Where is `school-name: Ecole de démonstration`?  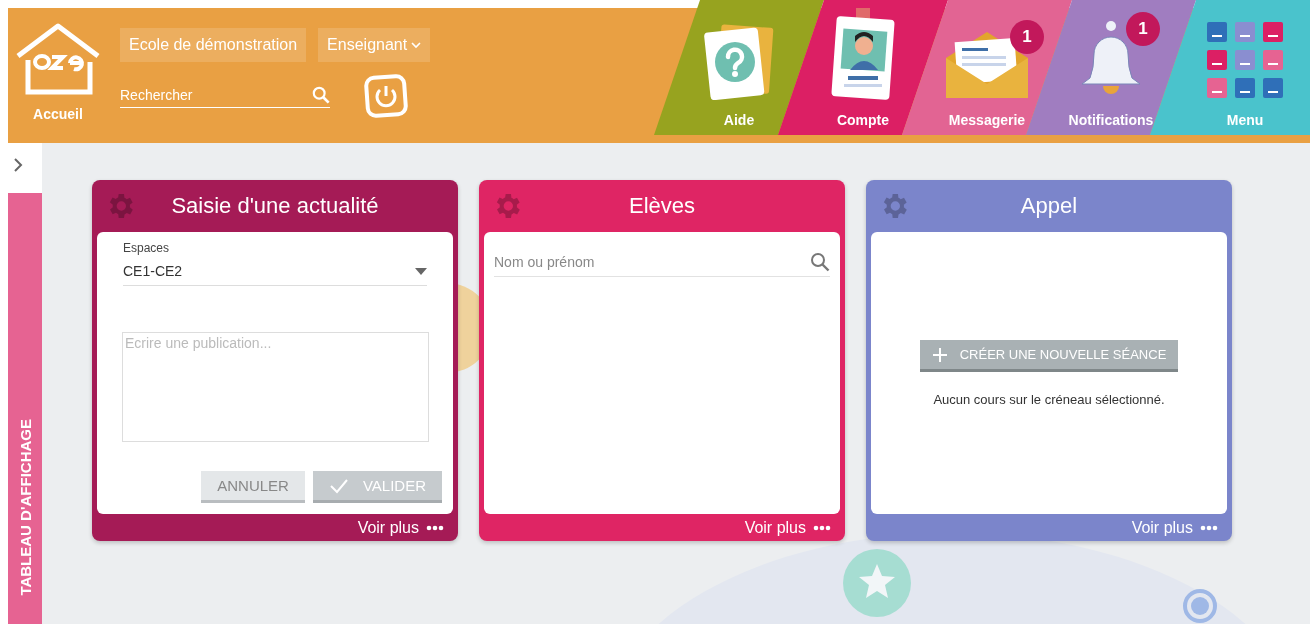 school-name: Ecole de démonstration is located at coordinates (213, 45).